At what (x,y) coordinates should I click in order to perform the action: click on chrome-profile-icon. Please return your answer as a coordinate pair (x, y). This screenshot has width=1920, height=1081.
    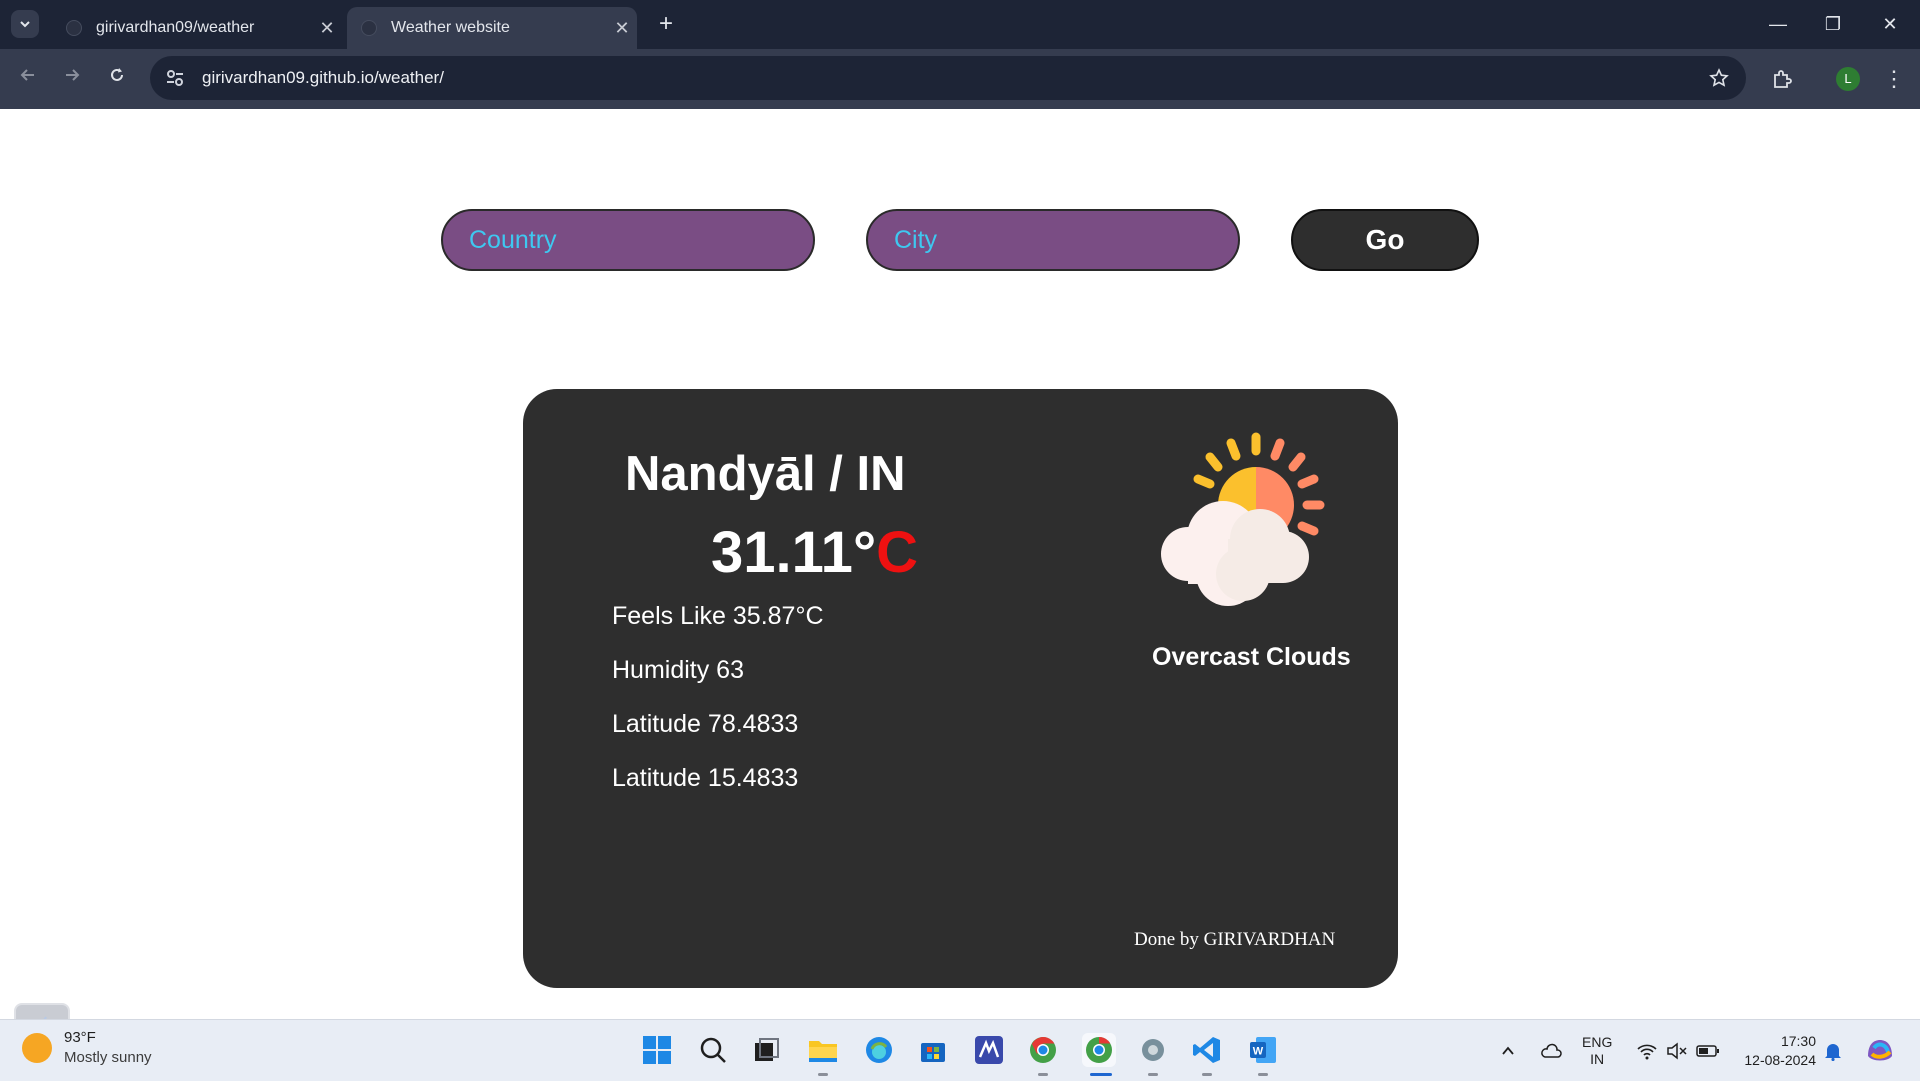
    Looking at the image, I should click on (1099, 1050).